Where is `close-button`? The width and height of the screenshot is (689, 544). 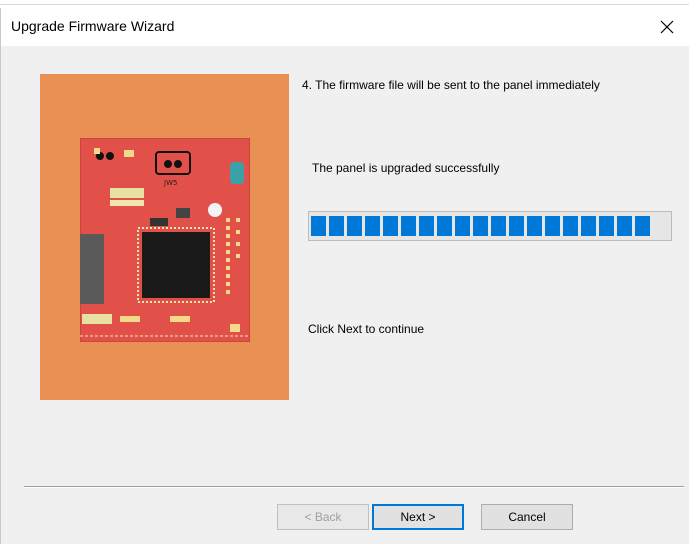 close-button is located at coordinates (666, 27).